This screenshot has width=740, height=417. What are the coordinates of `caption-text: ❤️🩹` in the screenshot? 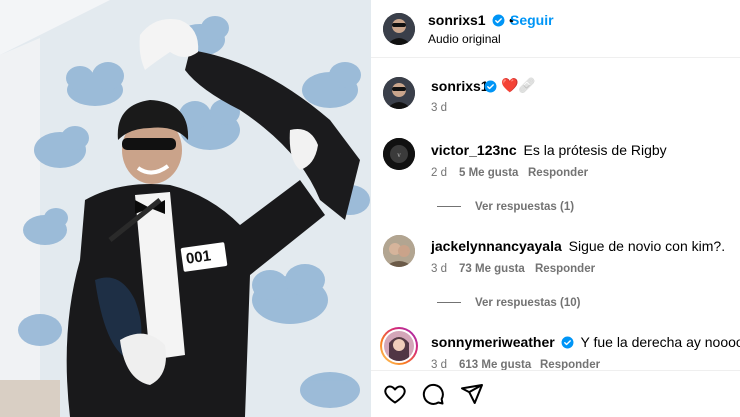 It's located at (518, 85).